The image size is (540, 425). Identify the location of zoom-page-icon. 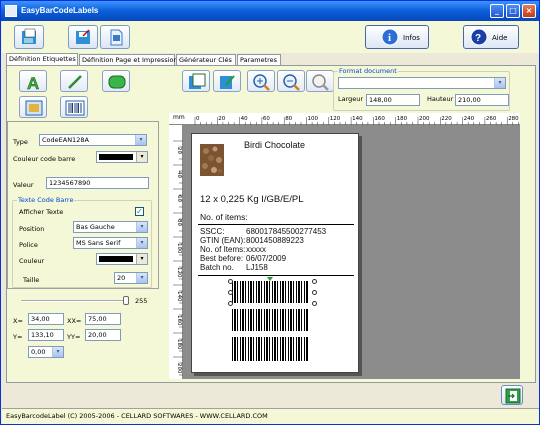
(320, 82).